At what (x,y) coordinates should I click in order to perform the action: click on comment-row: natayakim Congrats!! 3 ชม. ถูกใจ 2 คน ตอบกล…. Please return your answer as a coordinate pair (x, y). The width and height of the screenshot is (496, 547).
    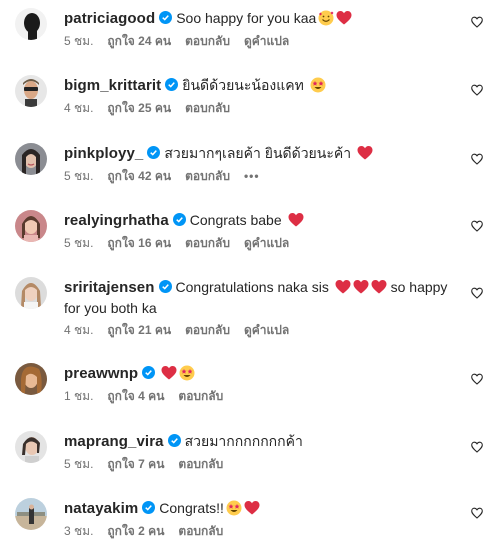
    Looking at the image, I should click on (248, 518).